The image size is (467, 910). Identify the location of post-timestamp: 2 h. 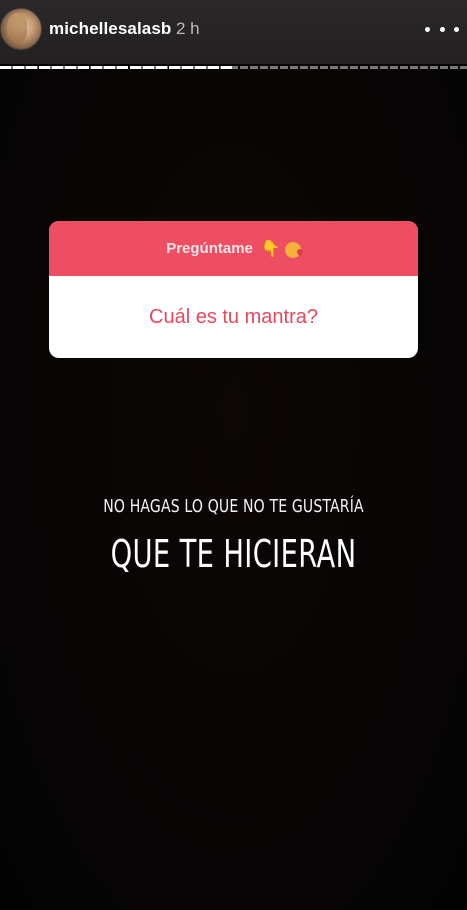
(188, 28).